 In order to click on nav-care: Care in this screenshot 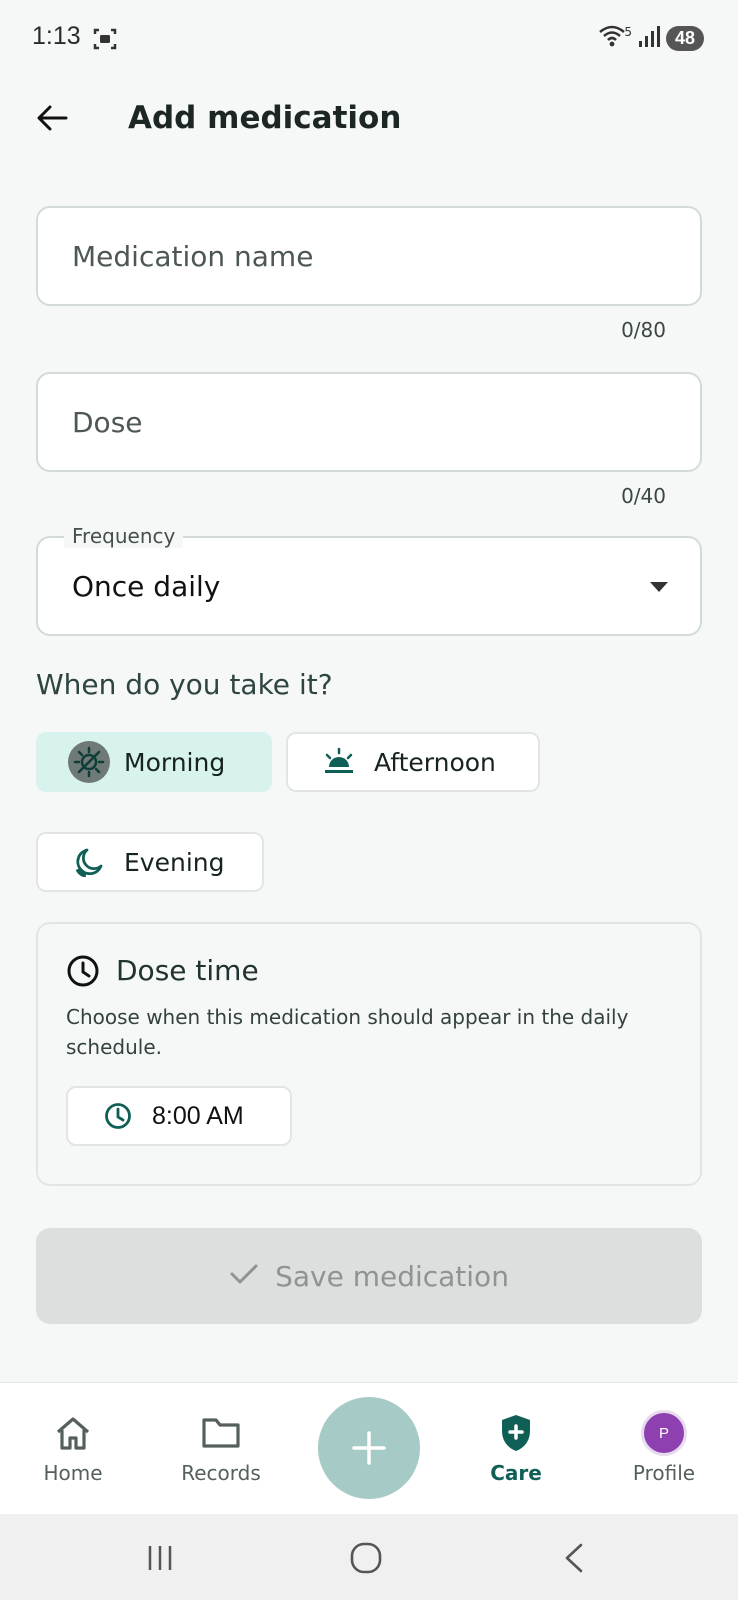, I will do `click(516, 1449)`.